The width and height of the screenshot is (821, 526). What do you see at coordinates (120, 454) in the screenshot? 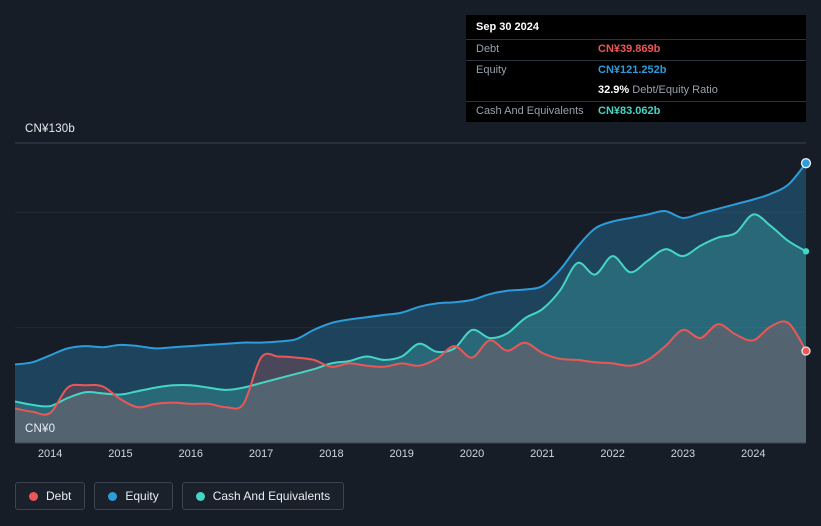
I see `x-axis-label-2015: 2015` at bounding box center [120, 454].